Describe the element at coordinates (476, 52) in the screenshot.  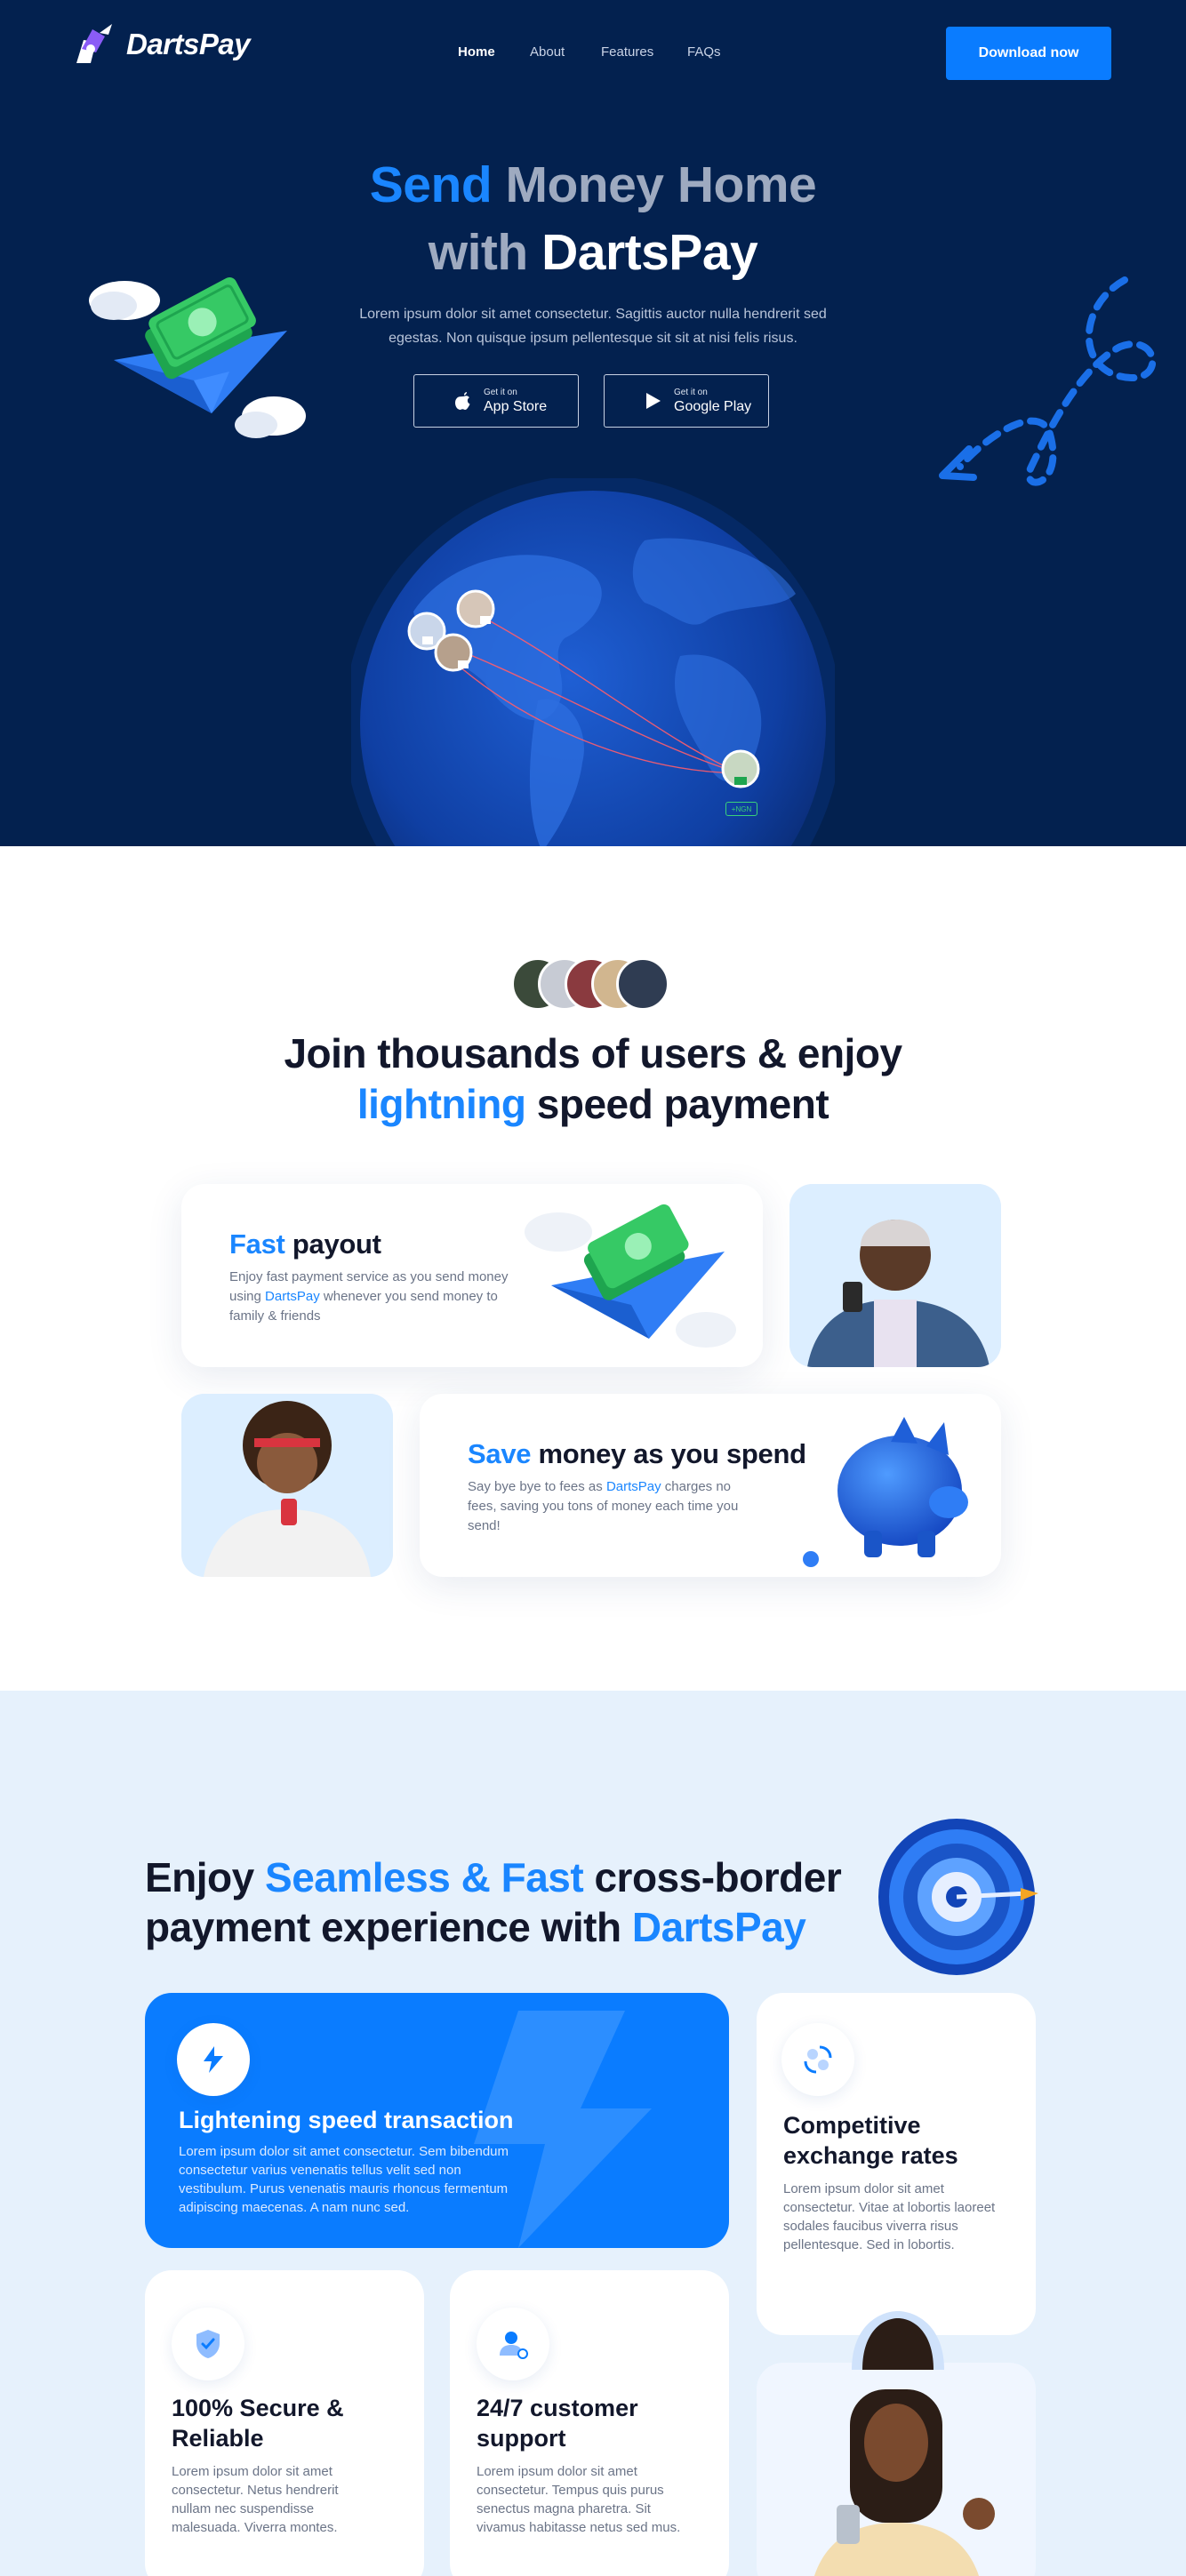
I see `nav-home-link: Home` at that location.